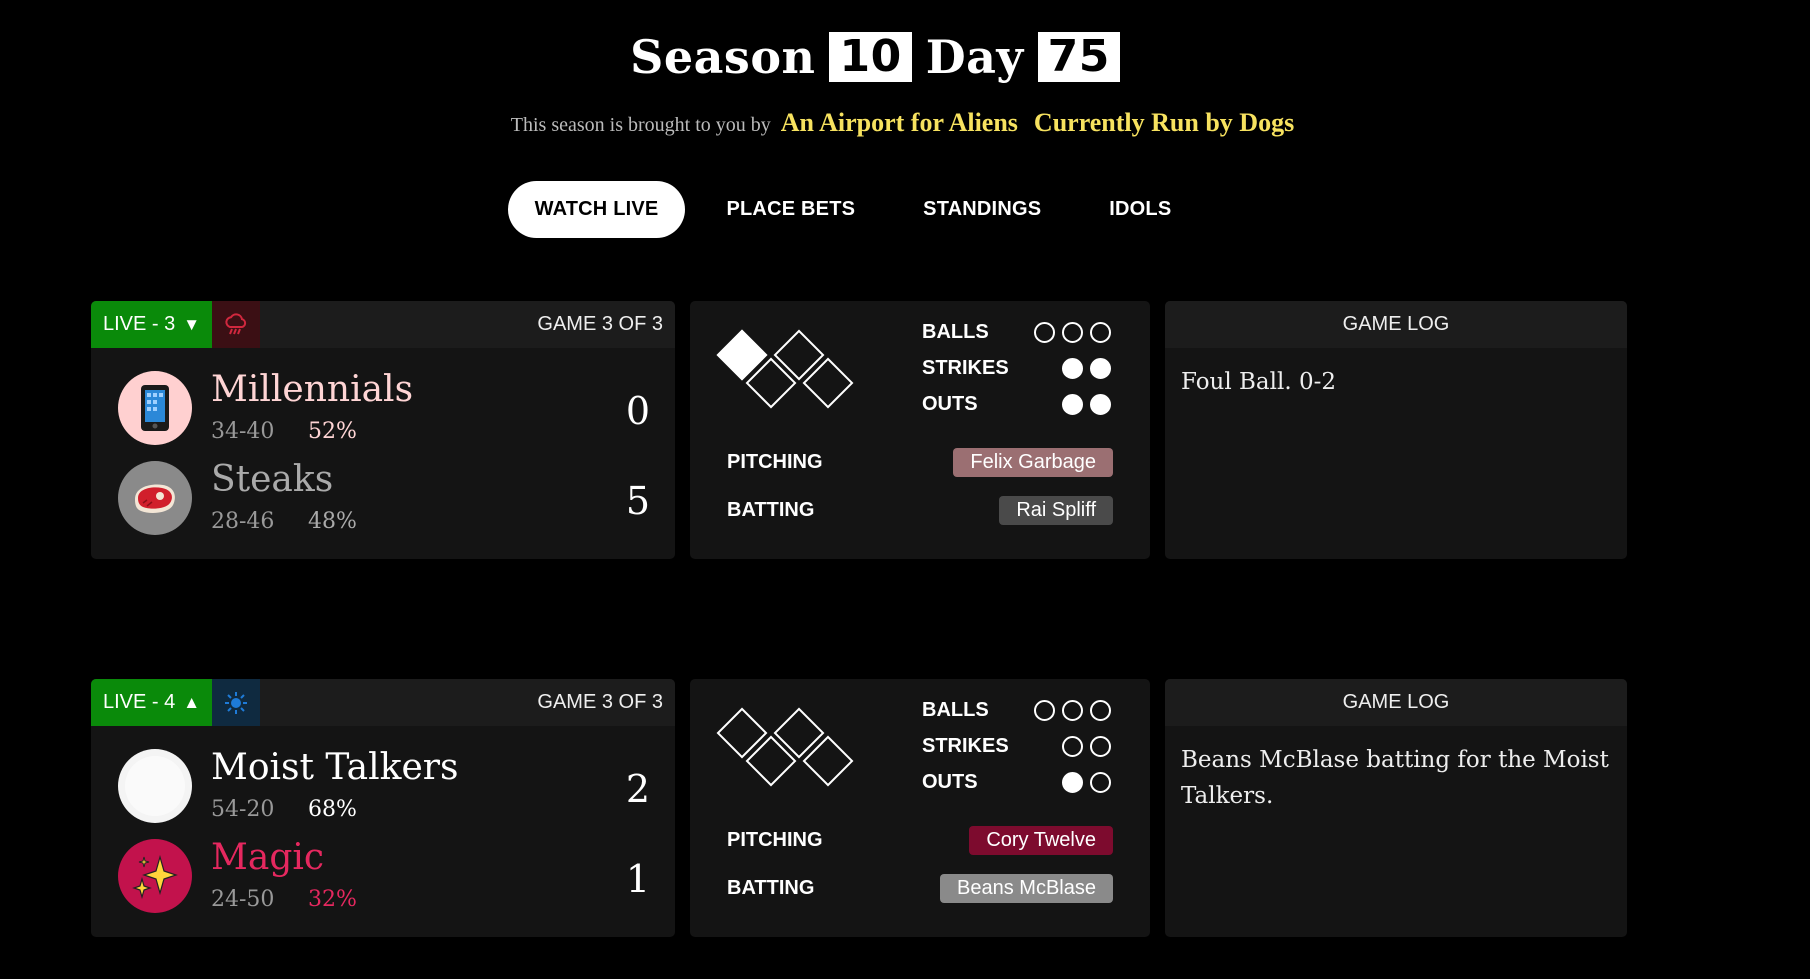 Image resolution: width=1810 pixels, height=979 pixels. I want to click on away-team: Millennials 34-40 52% 0, so click(388, 410).